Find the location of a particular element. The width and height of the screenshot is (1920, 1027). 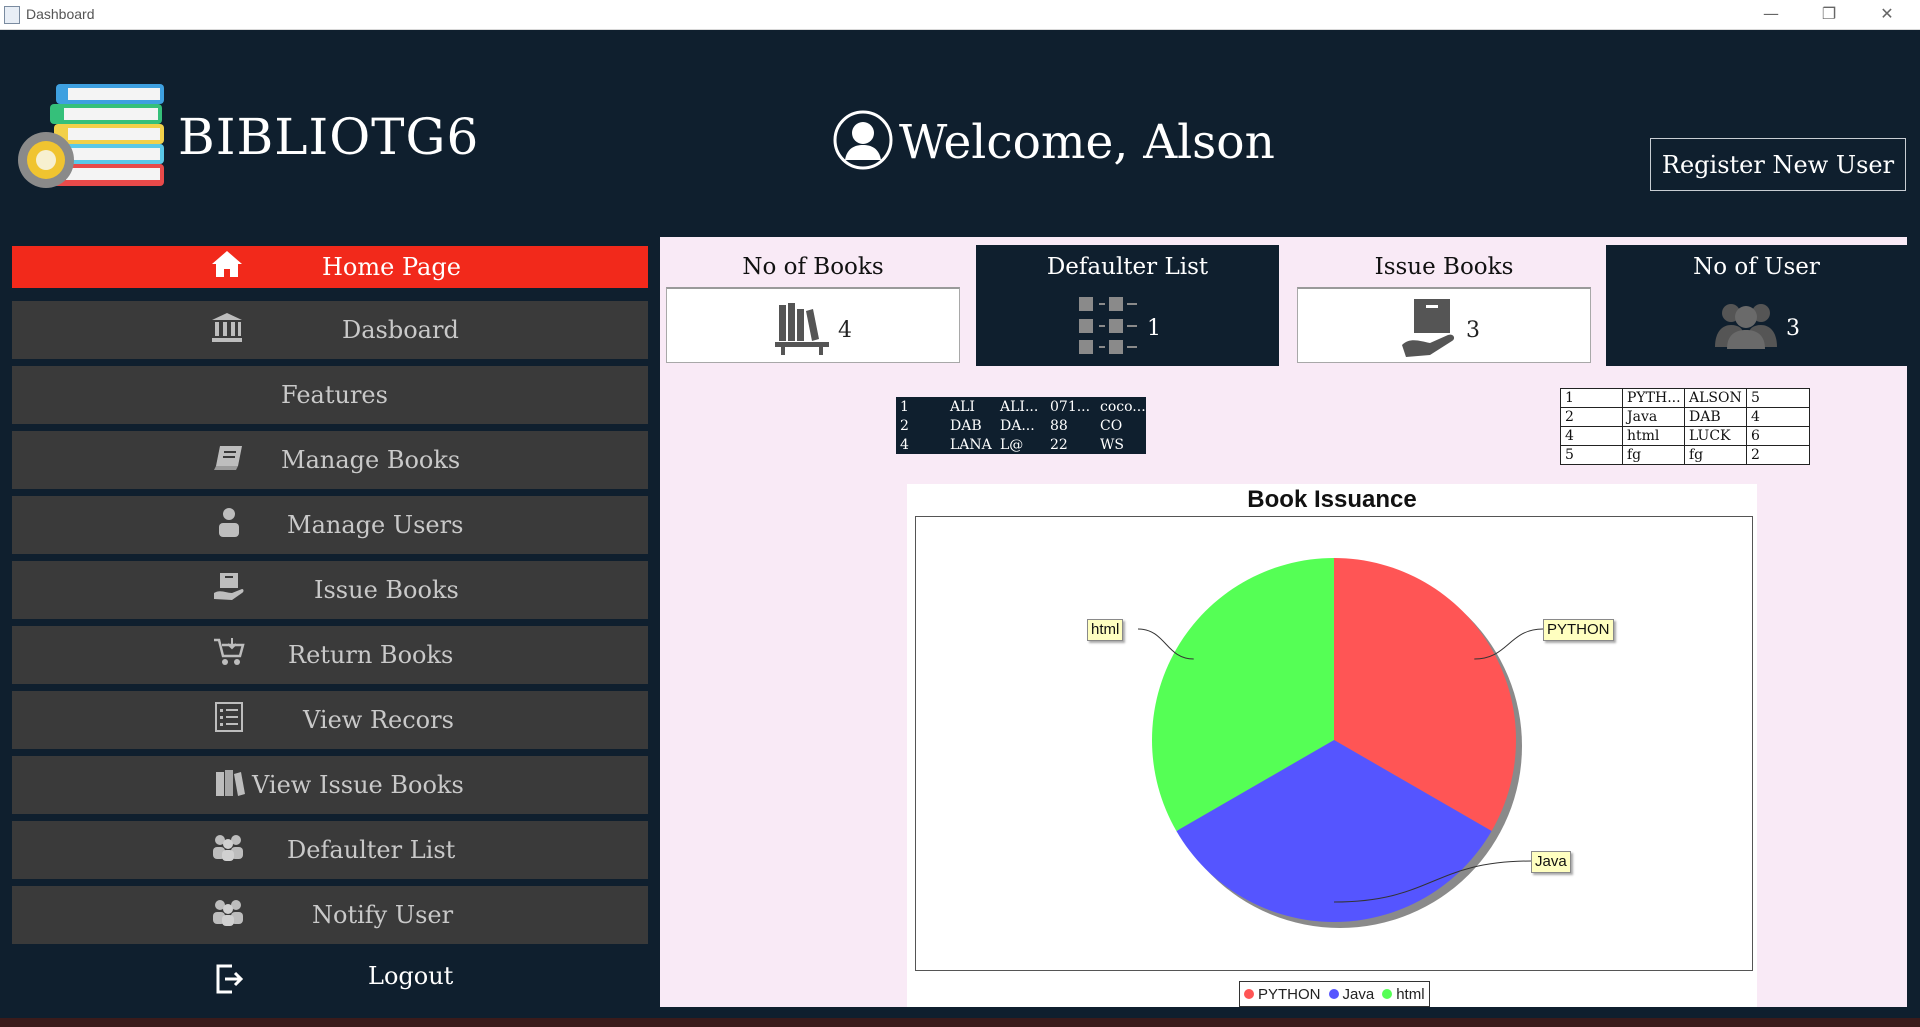

logout-icon is located at coordinates (229, 982).